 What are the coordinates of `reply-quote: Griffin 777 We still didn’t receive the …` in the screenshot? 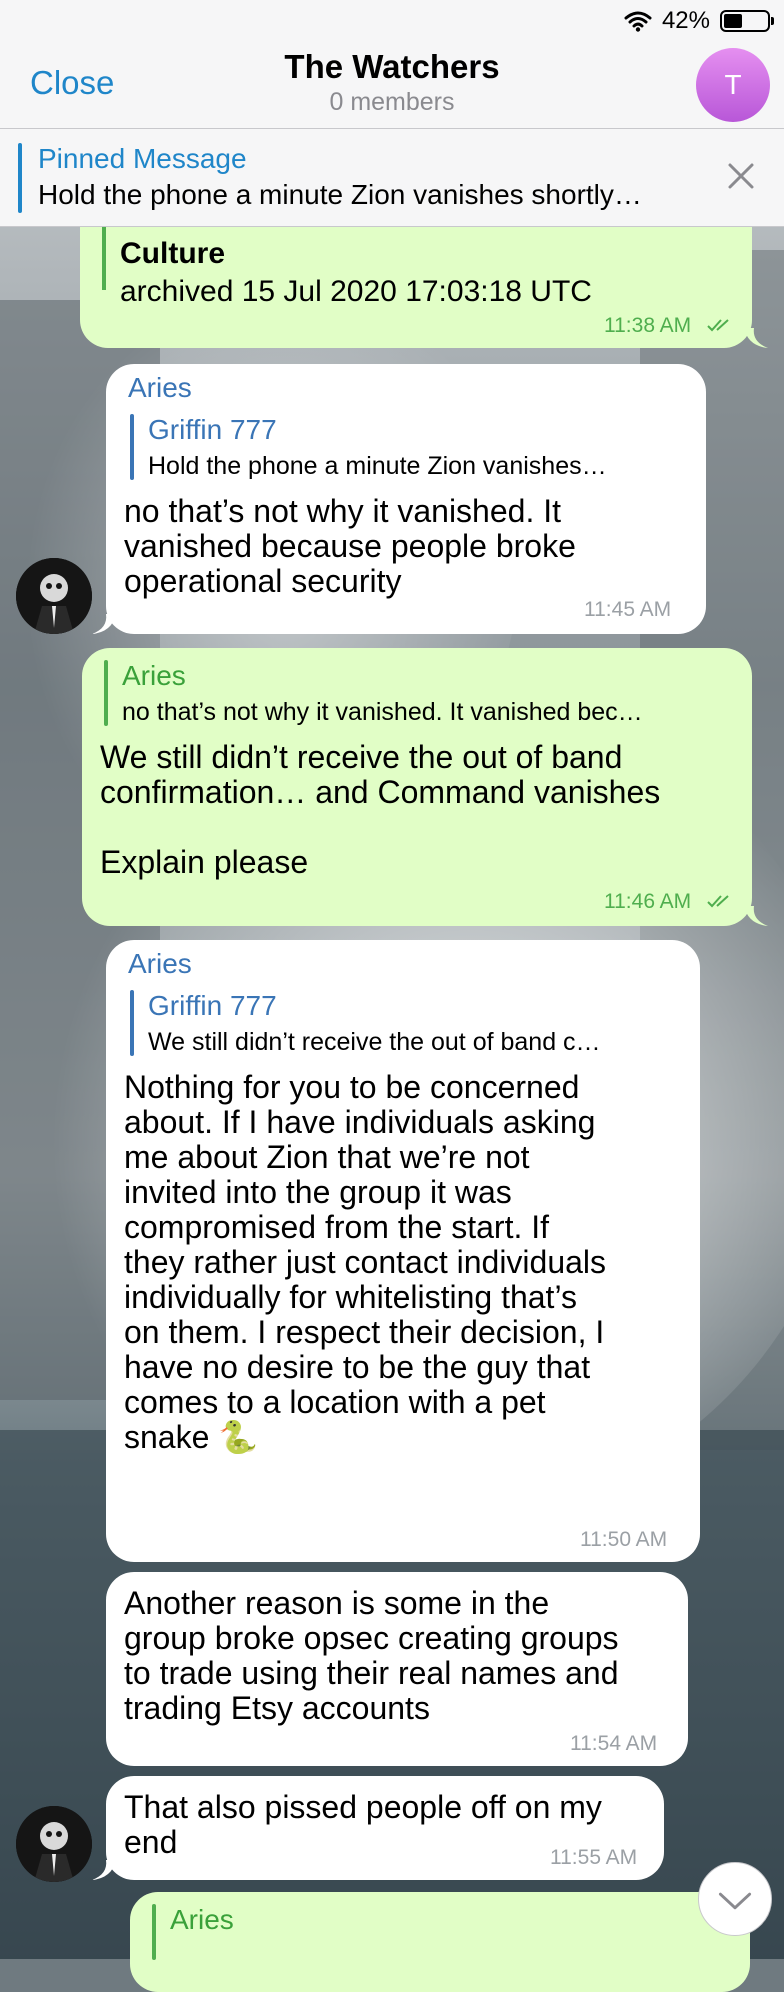 It's located at (407, 1023).